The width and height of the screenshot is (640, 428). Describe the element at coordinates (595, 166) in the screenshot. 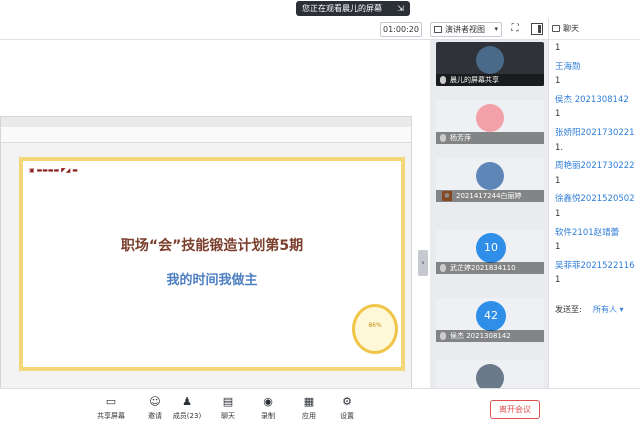

I see `chat-sender: 周艳丽2021730222` at that location.